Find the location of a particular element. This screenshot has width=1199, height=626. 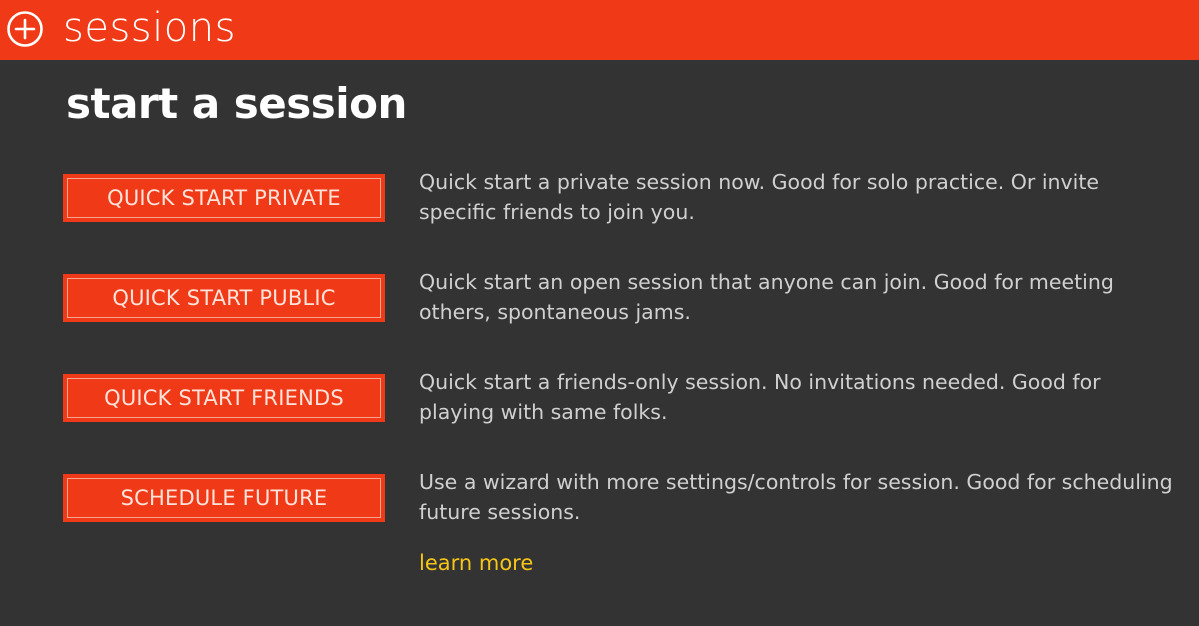

schedule-future-button: SCHEDULE FUTURE is located at coordinates (224, 498).